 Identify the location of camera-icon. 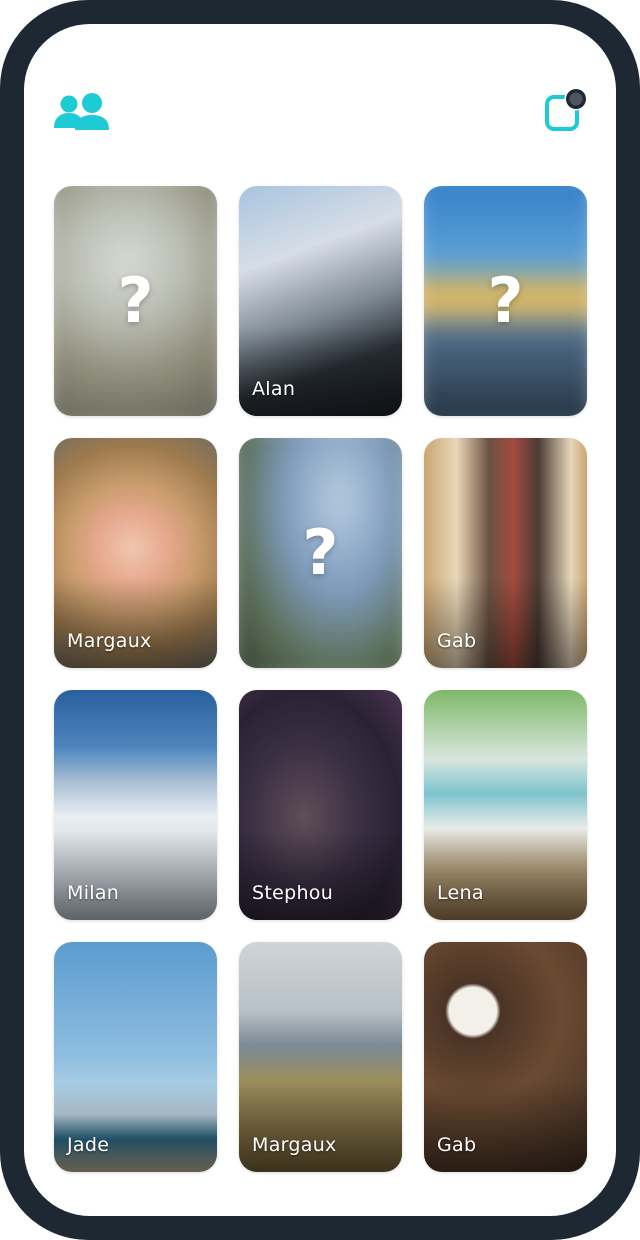
(566, 109).